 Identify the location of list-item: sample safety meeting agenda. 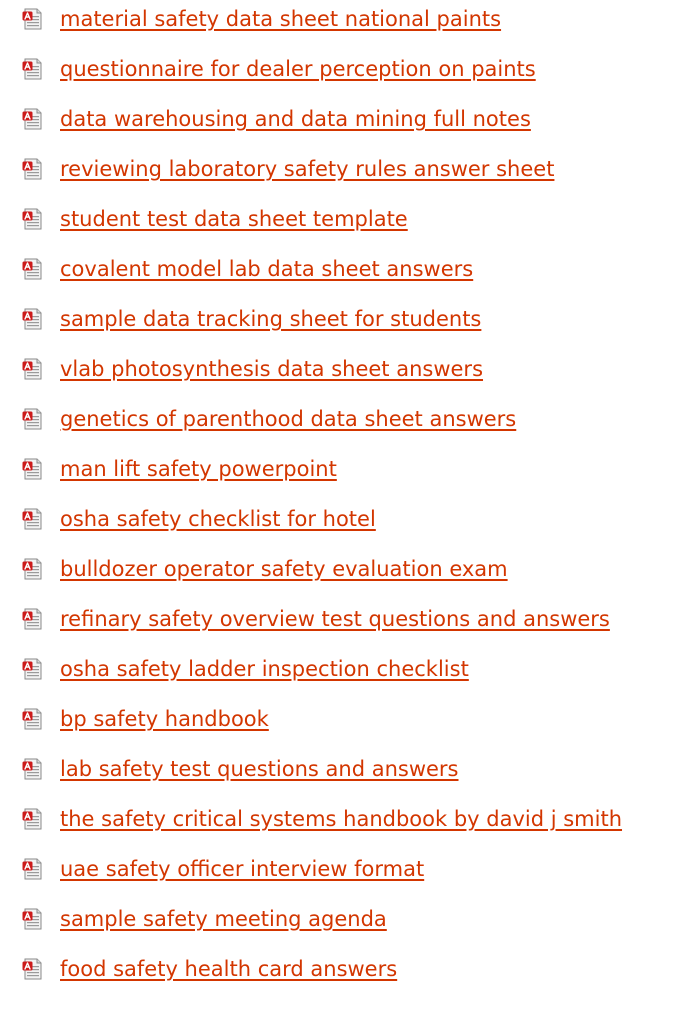
(343, 920).